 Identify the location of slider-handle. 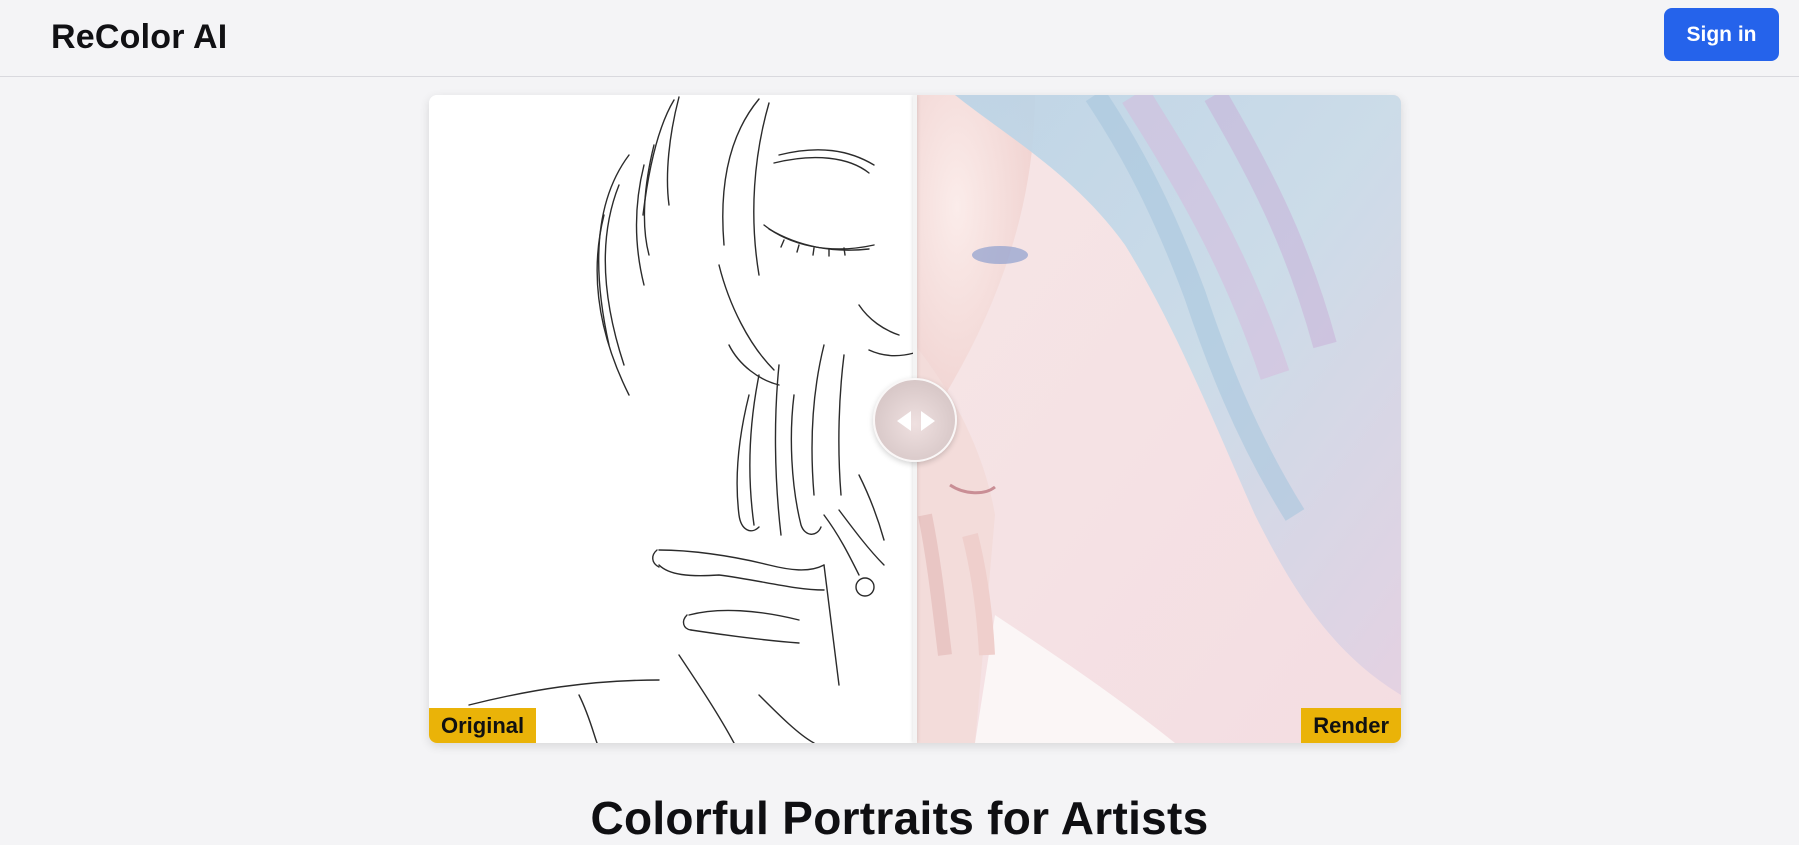
(915, 420).